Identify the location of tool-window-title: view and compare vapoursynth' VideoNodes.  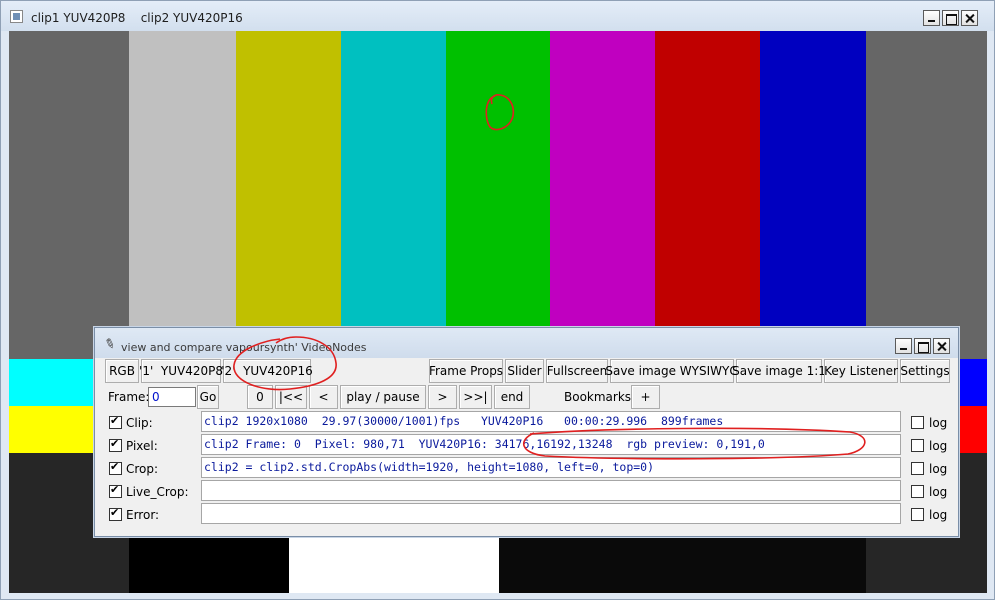
(244, 347).